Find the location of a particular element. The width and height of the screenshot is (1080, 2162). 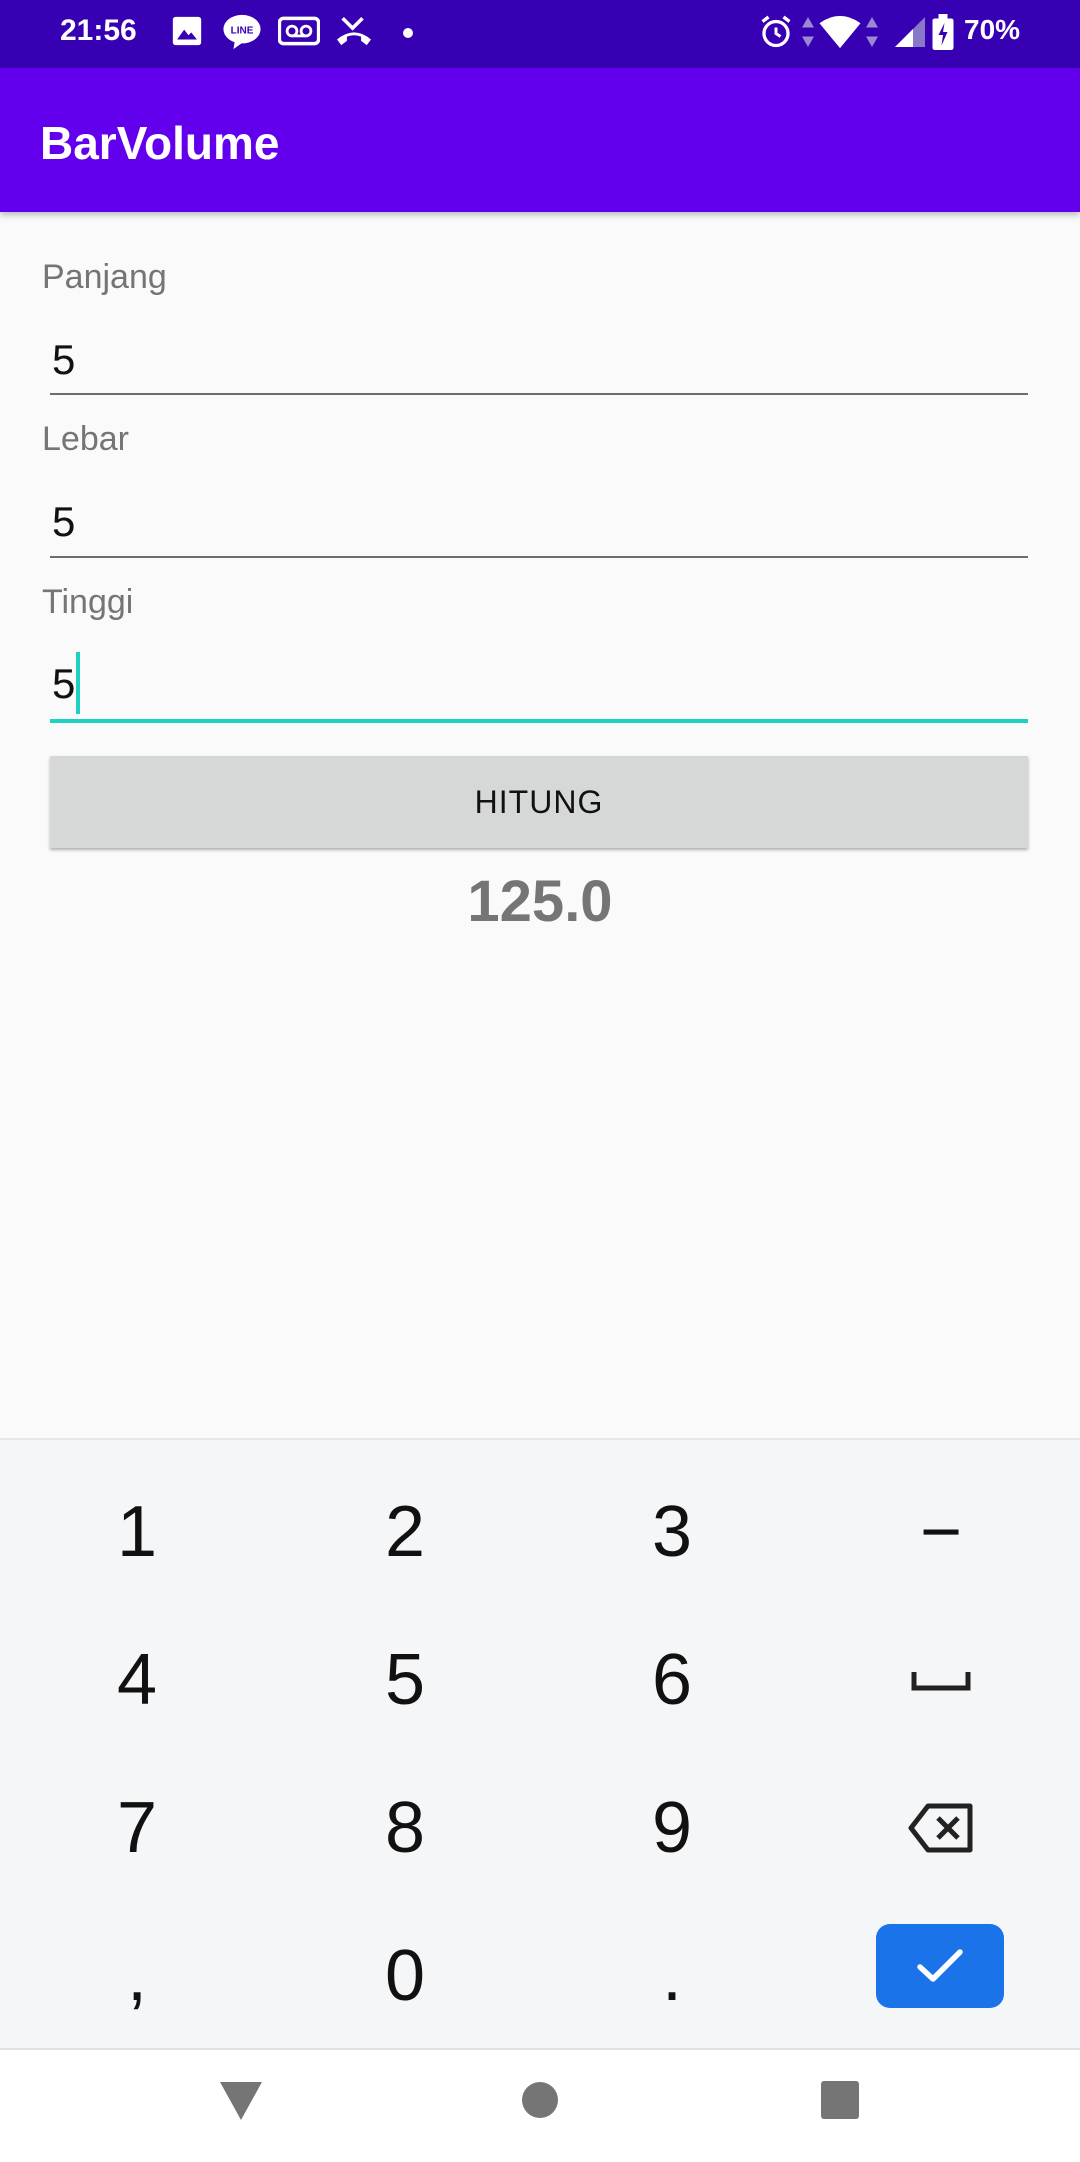

home-button is located at coordinates (540, 2102).